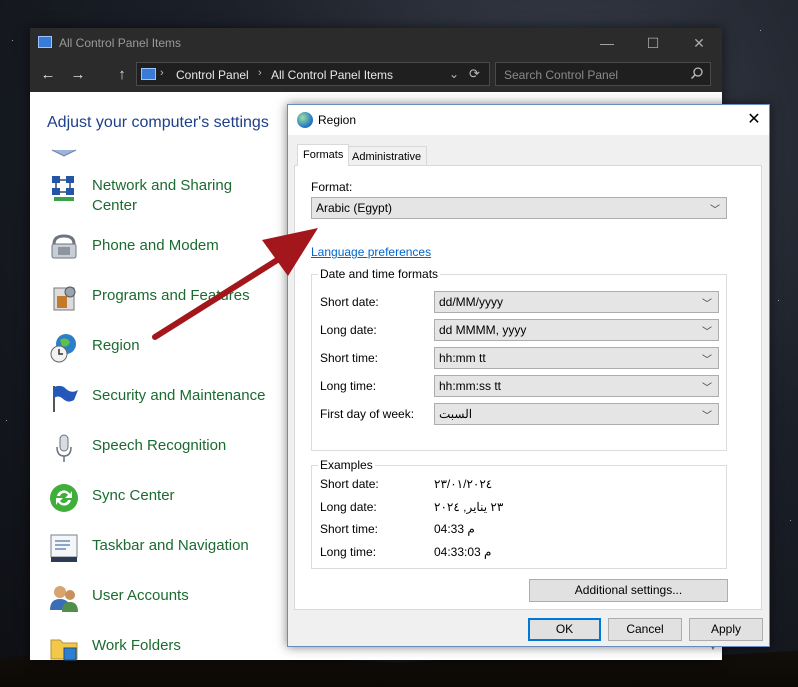  What do you see at coordinates (64, 298) in the screenshot?
I see `programs-icon` at bounding box center [64, 298].